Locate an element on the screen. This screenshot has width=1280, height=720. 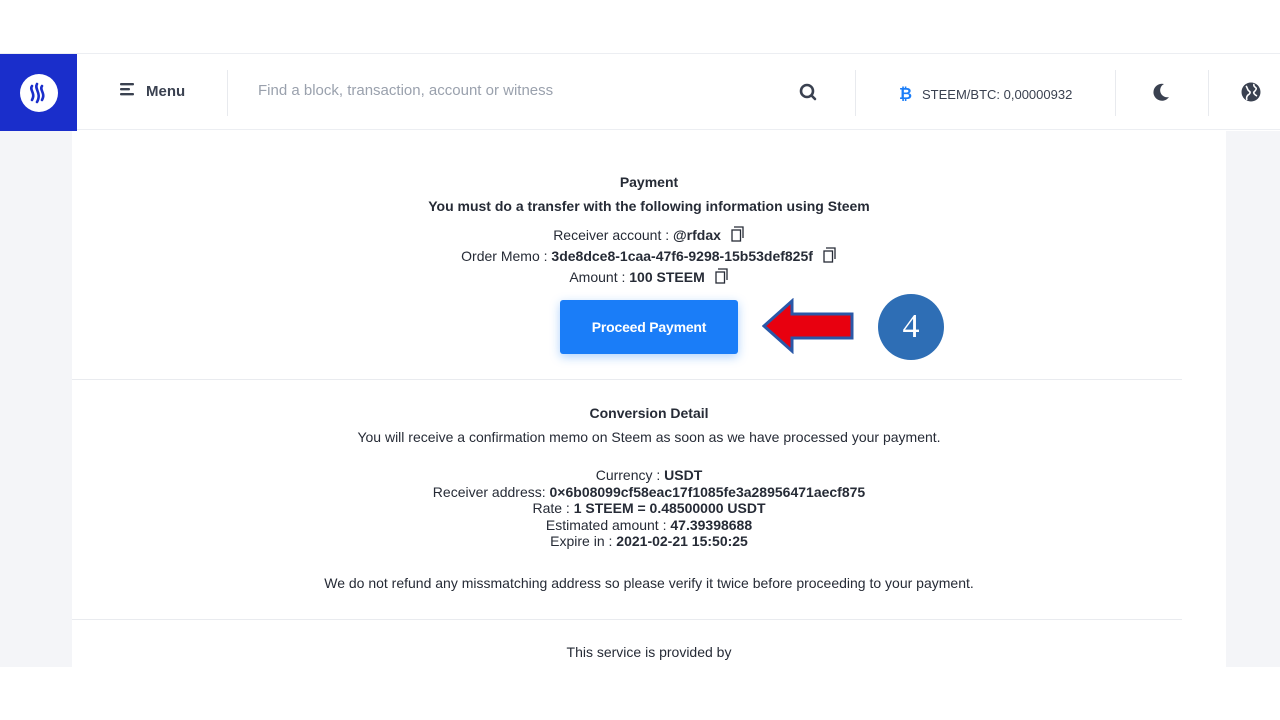
search-icon is located at coordinates (808, 94).